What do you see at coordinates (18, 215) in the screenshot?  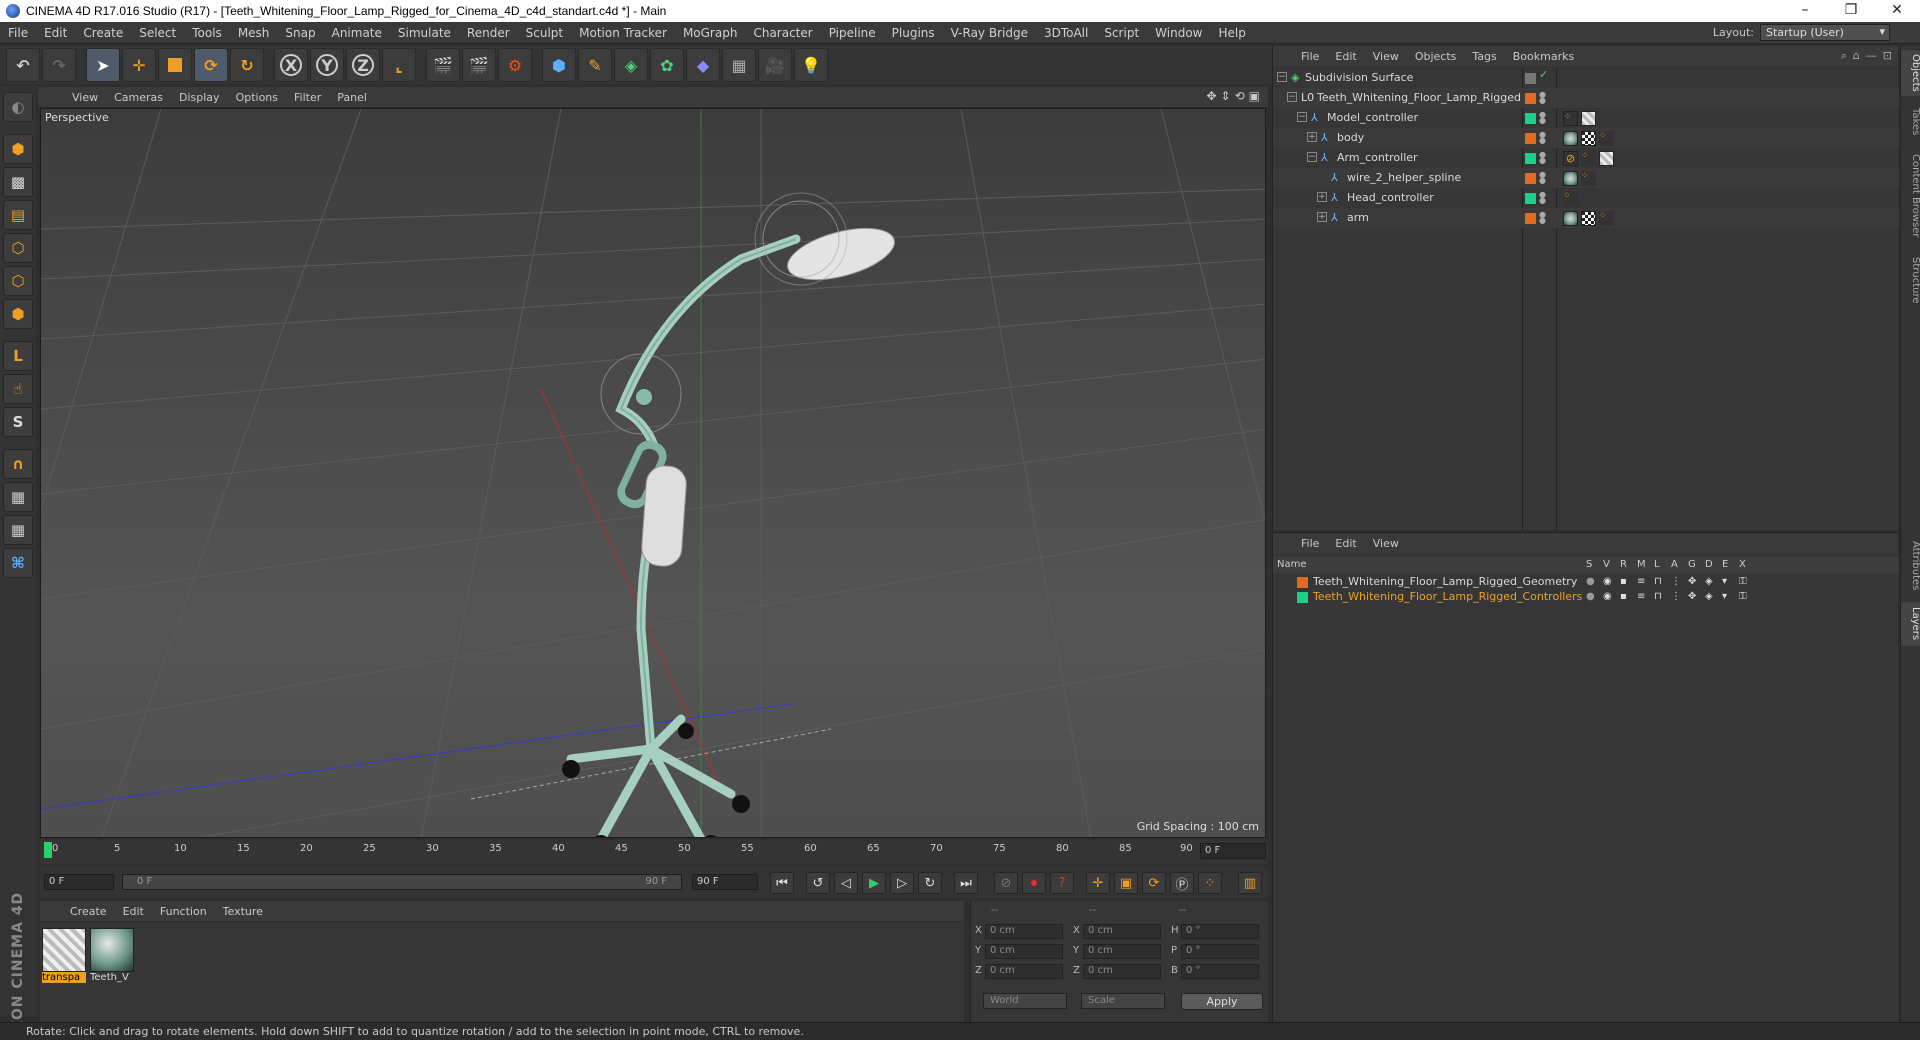 I see `workplane-icon: ▤` at bounding box center [18, 215].